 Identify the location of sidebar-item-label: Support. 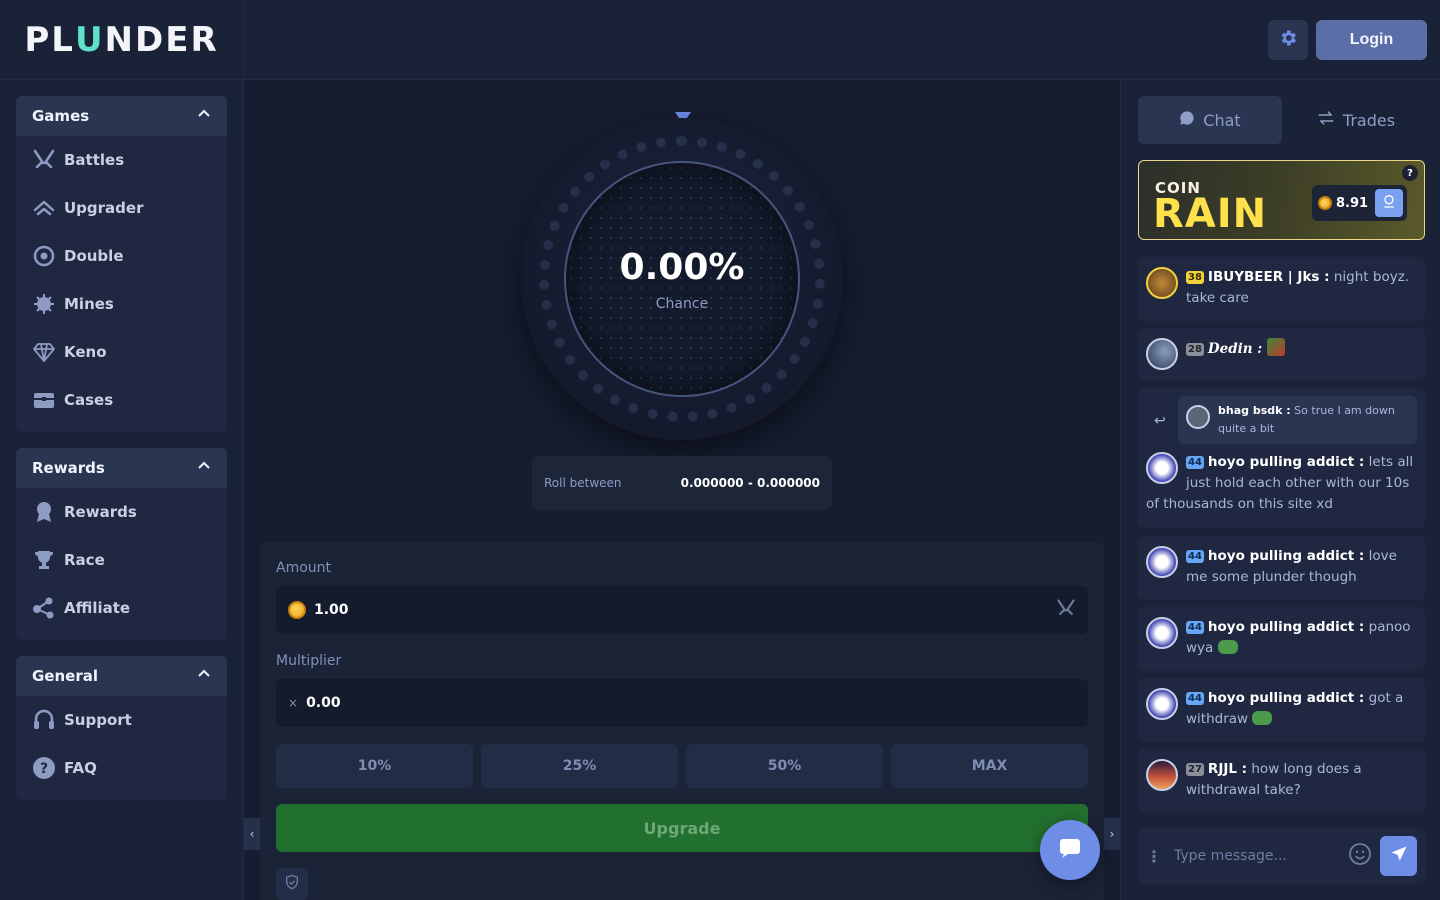
(98, 720).